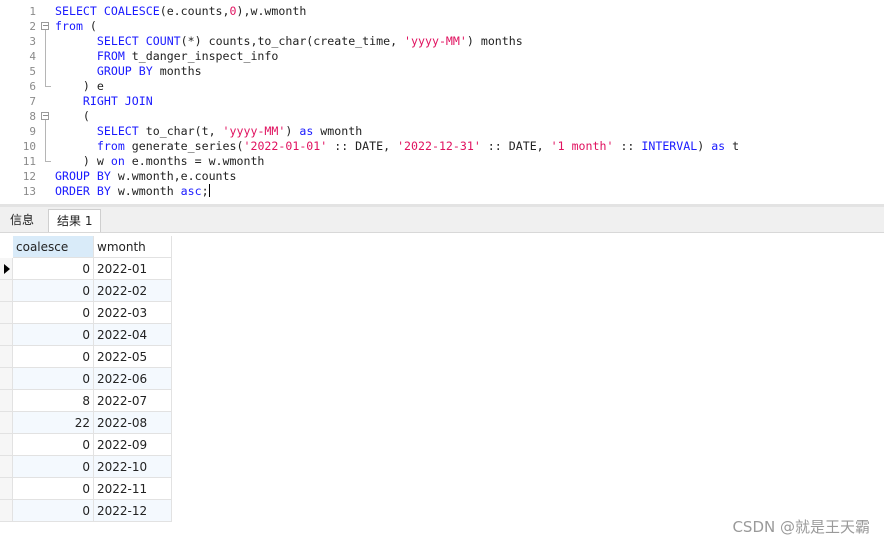 The image size is (884, 546). I want to click on code-token: COUNT, so click(163, 41).